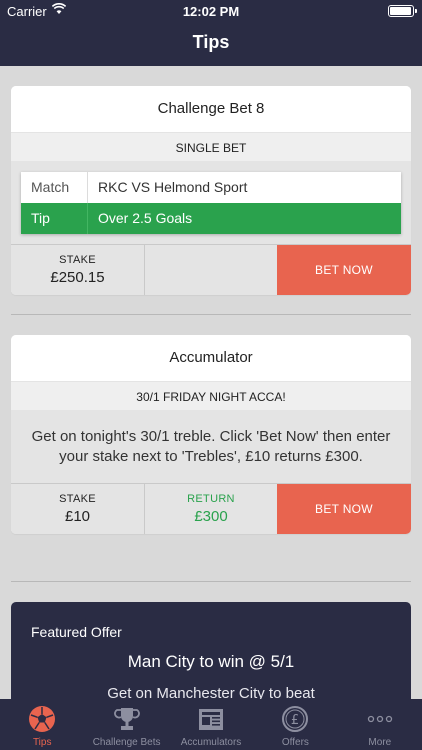  Describe the element at coordinates (211, 358) in the screenshot. I see `accumulator-title: Accumulator` at that location.